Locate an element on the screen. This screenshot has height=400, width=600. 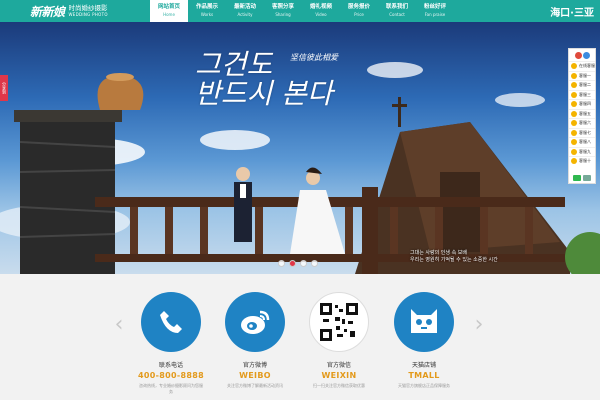
service-label: 客服十 is located at coordinates (585, 161).